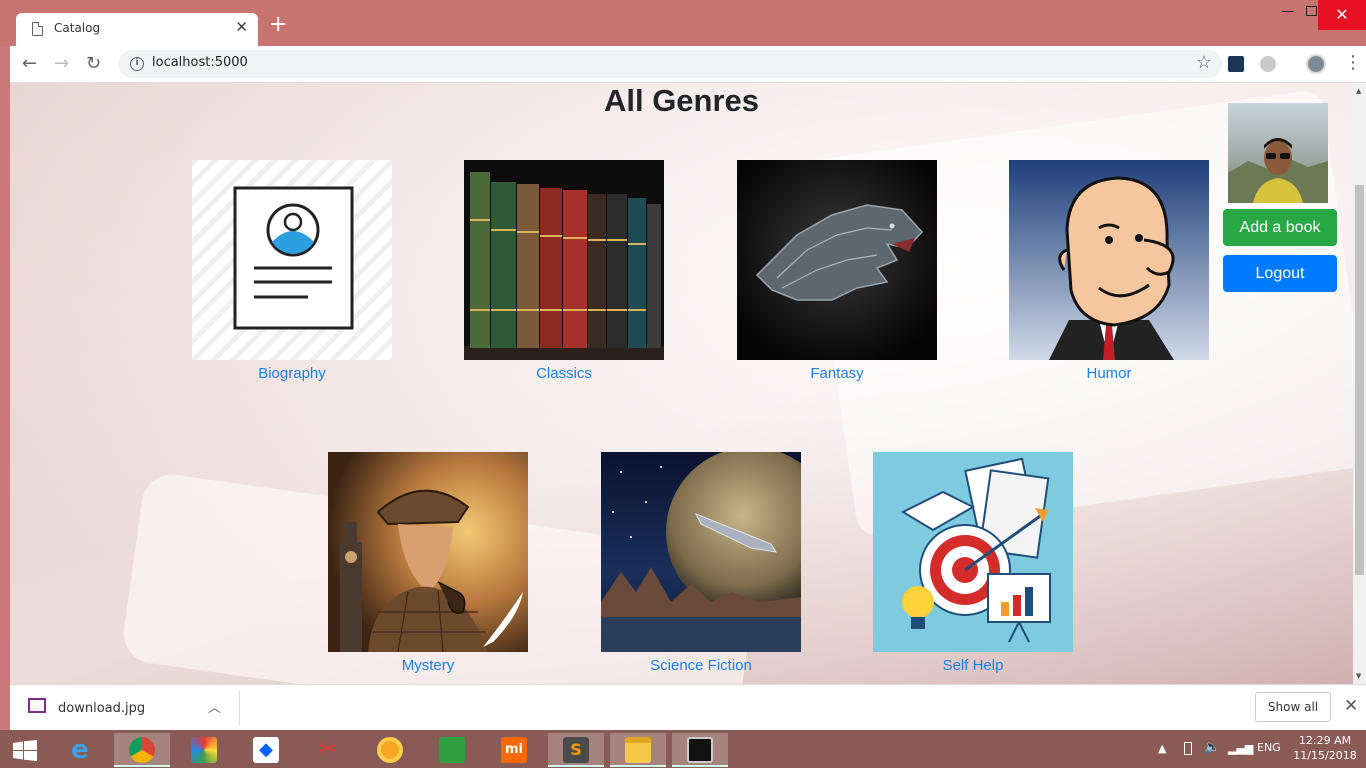 This screenshot has width=1366, height=768. Describe the element at coordinates (837, 373) in the screenshot. I see `genre-label: Fantasy` at that location.